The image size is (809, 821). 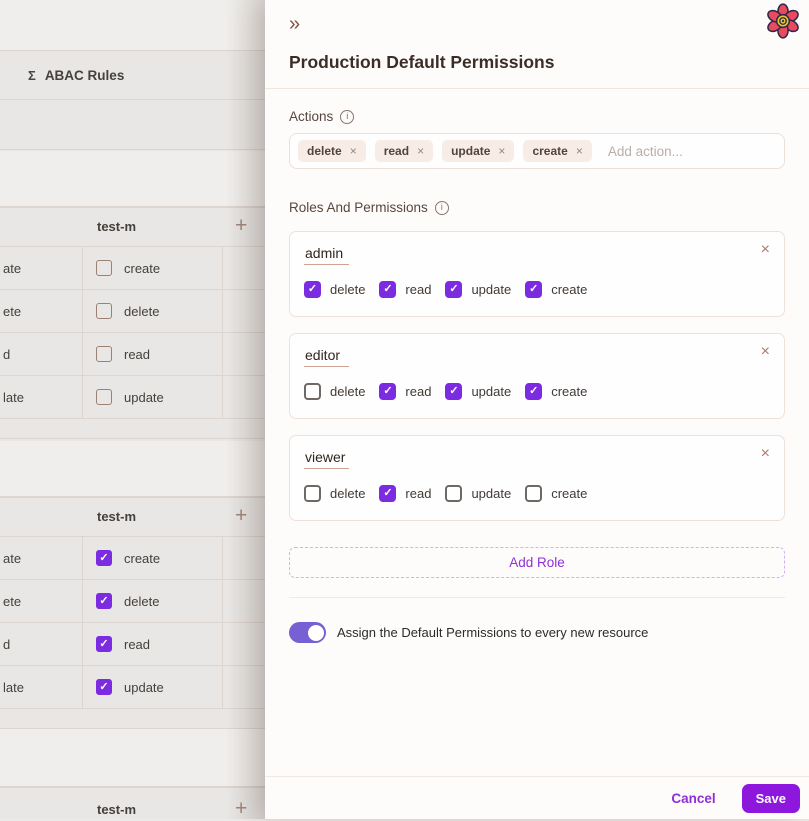 I want to click on actions-label: Actions, so click(x=311, y=116).